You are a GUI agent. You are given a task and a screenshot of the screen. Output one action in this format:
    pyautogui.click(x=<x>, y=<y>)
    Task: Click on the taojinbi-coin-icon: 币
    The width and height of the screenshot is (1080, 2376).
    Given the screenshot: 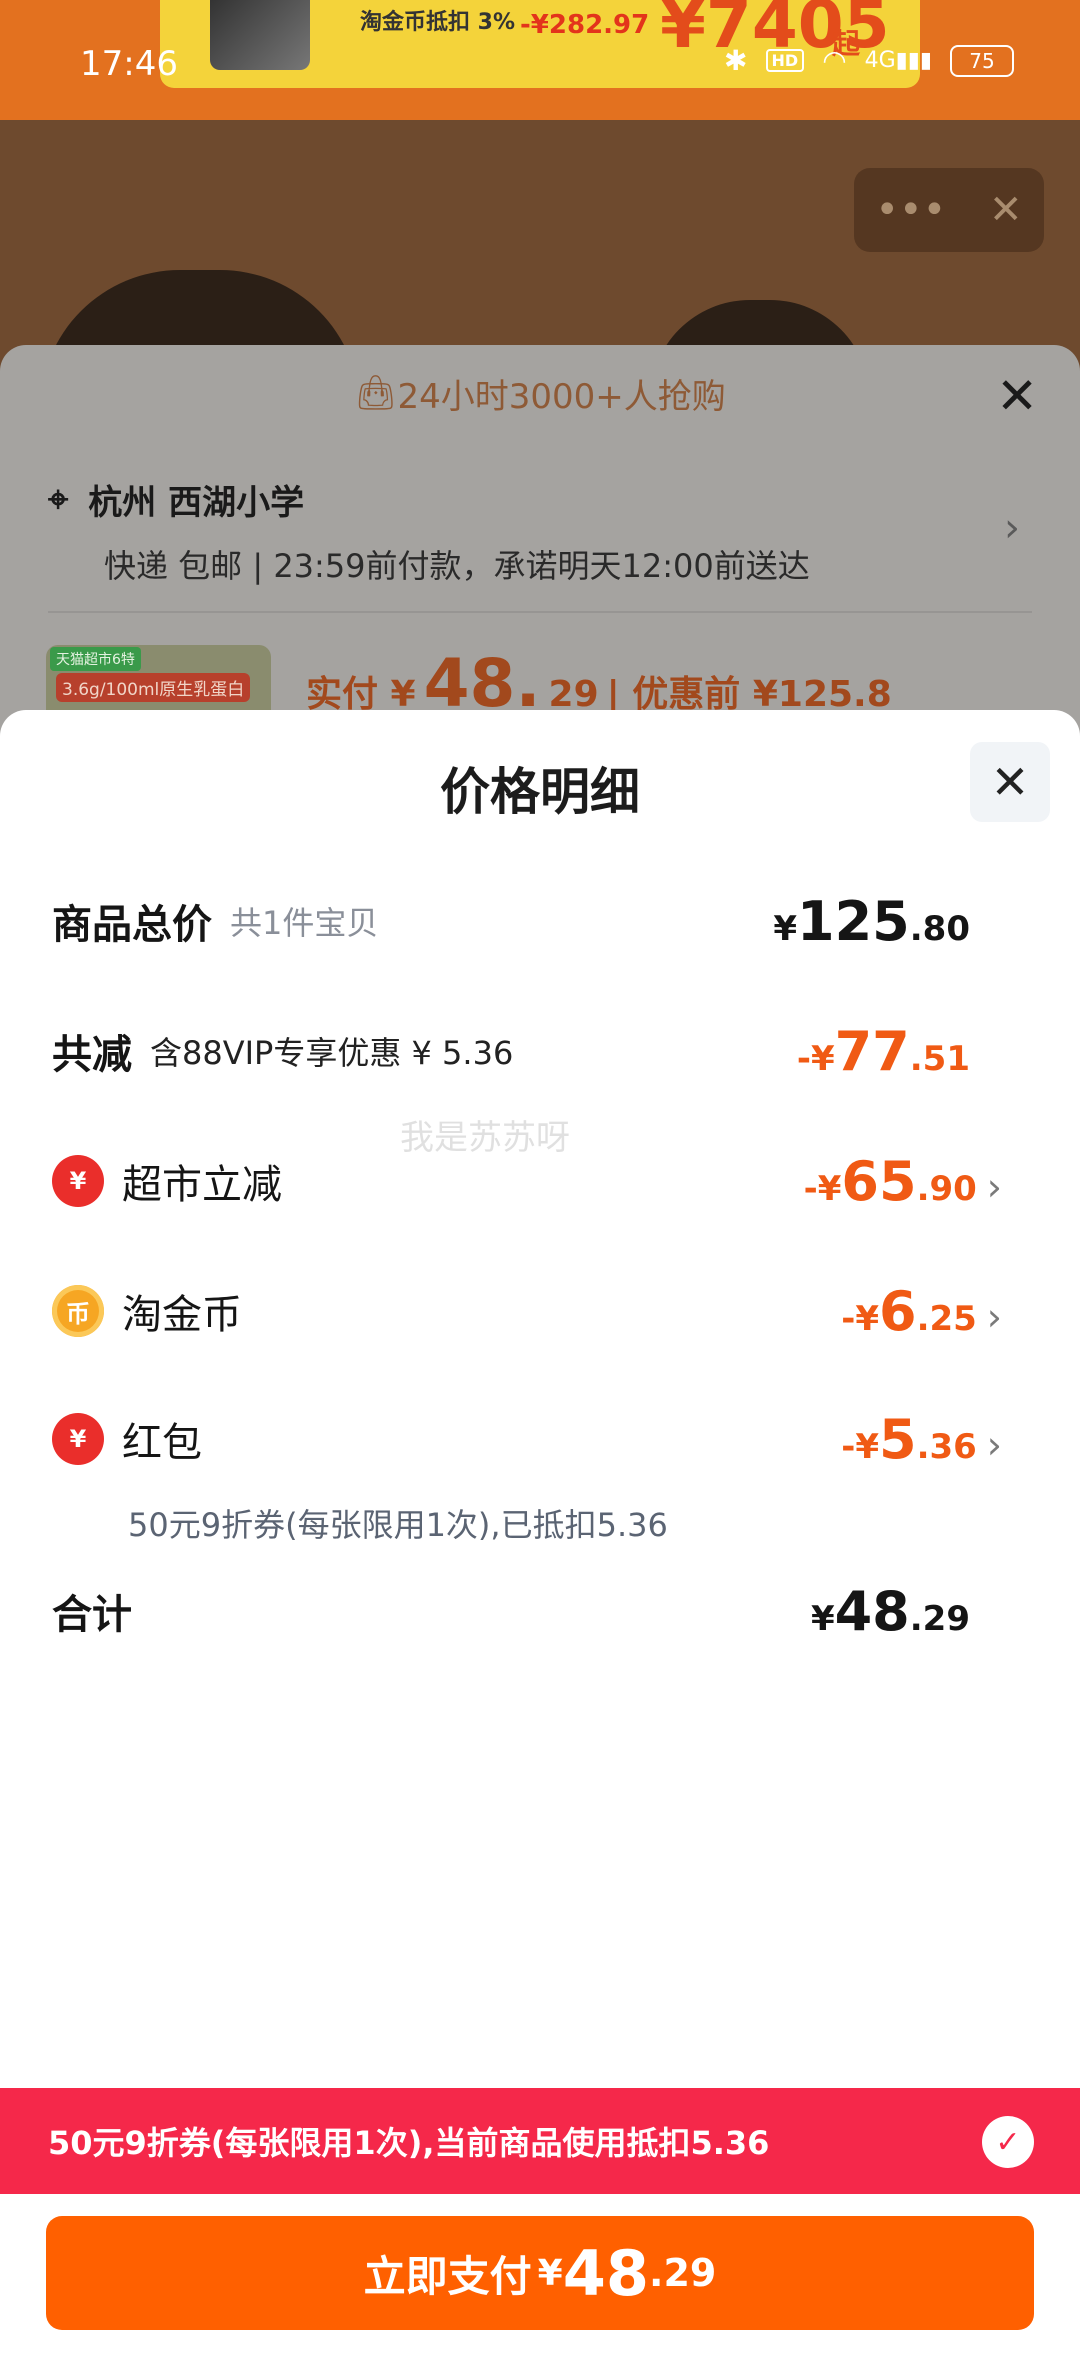 What is the action you would take?
    pyautogui.click(x=78, y=1311)
    